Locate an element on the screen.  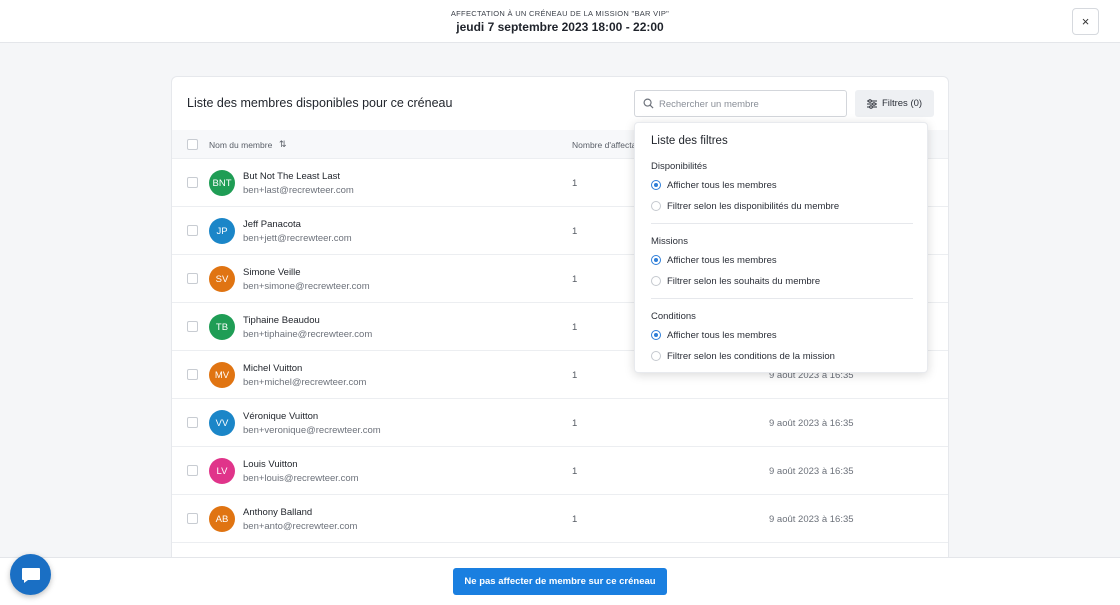
filter-conditions-all: Afficher tous les membres is located at coordinates (714, 335).